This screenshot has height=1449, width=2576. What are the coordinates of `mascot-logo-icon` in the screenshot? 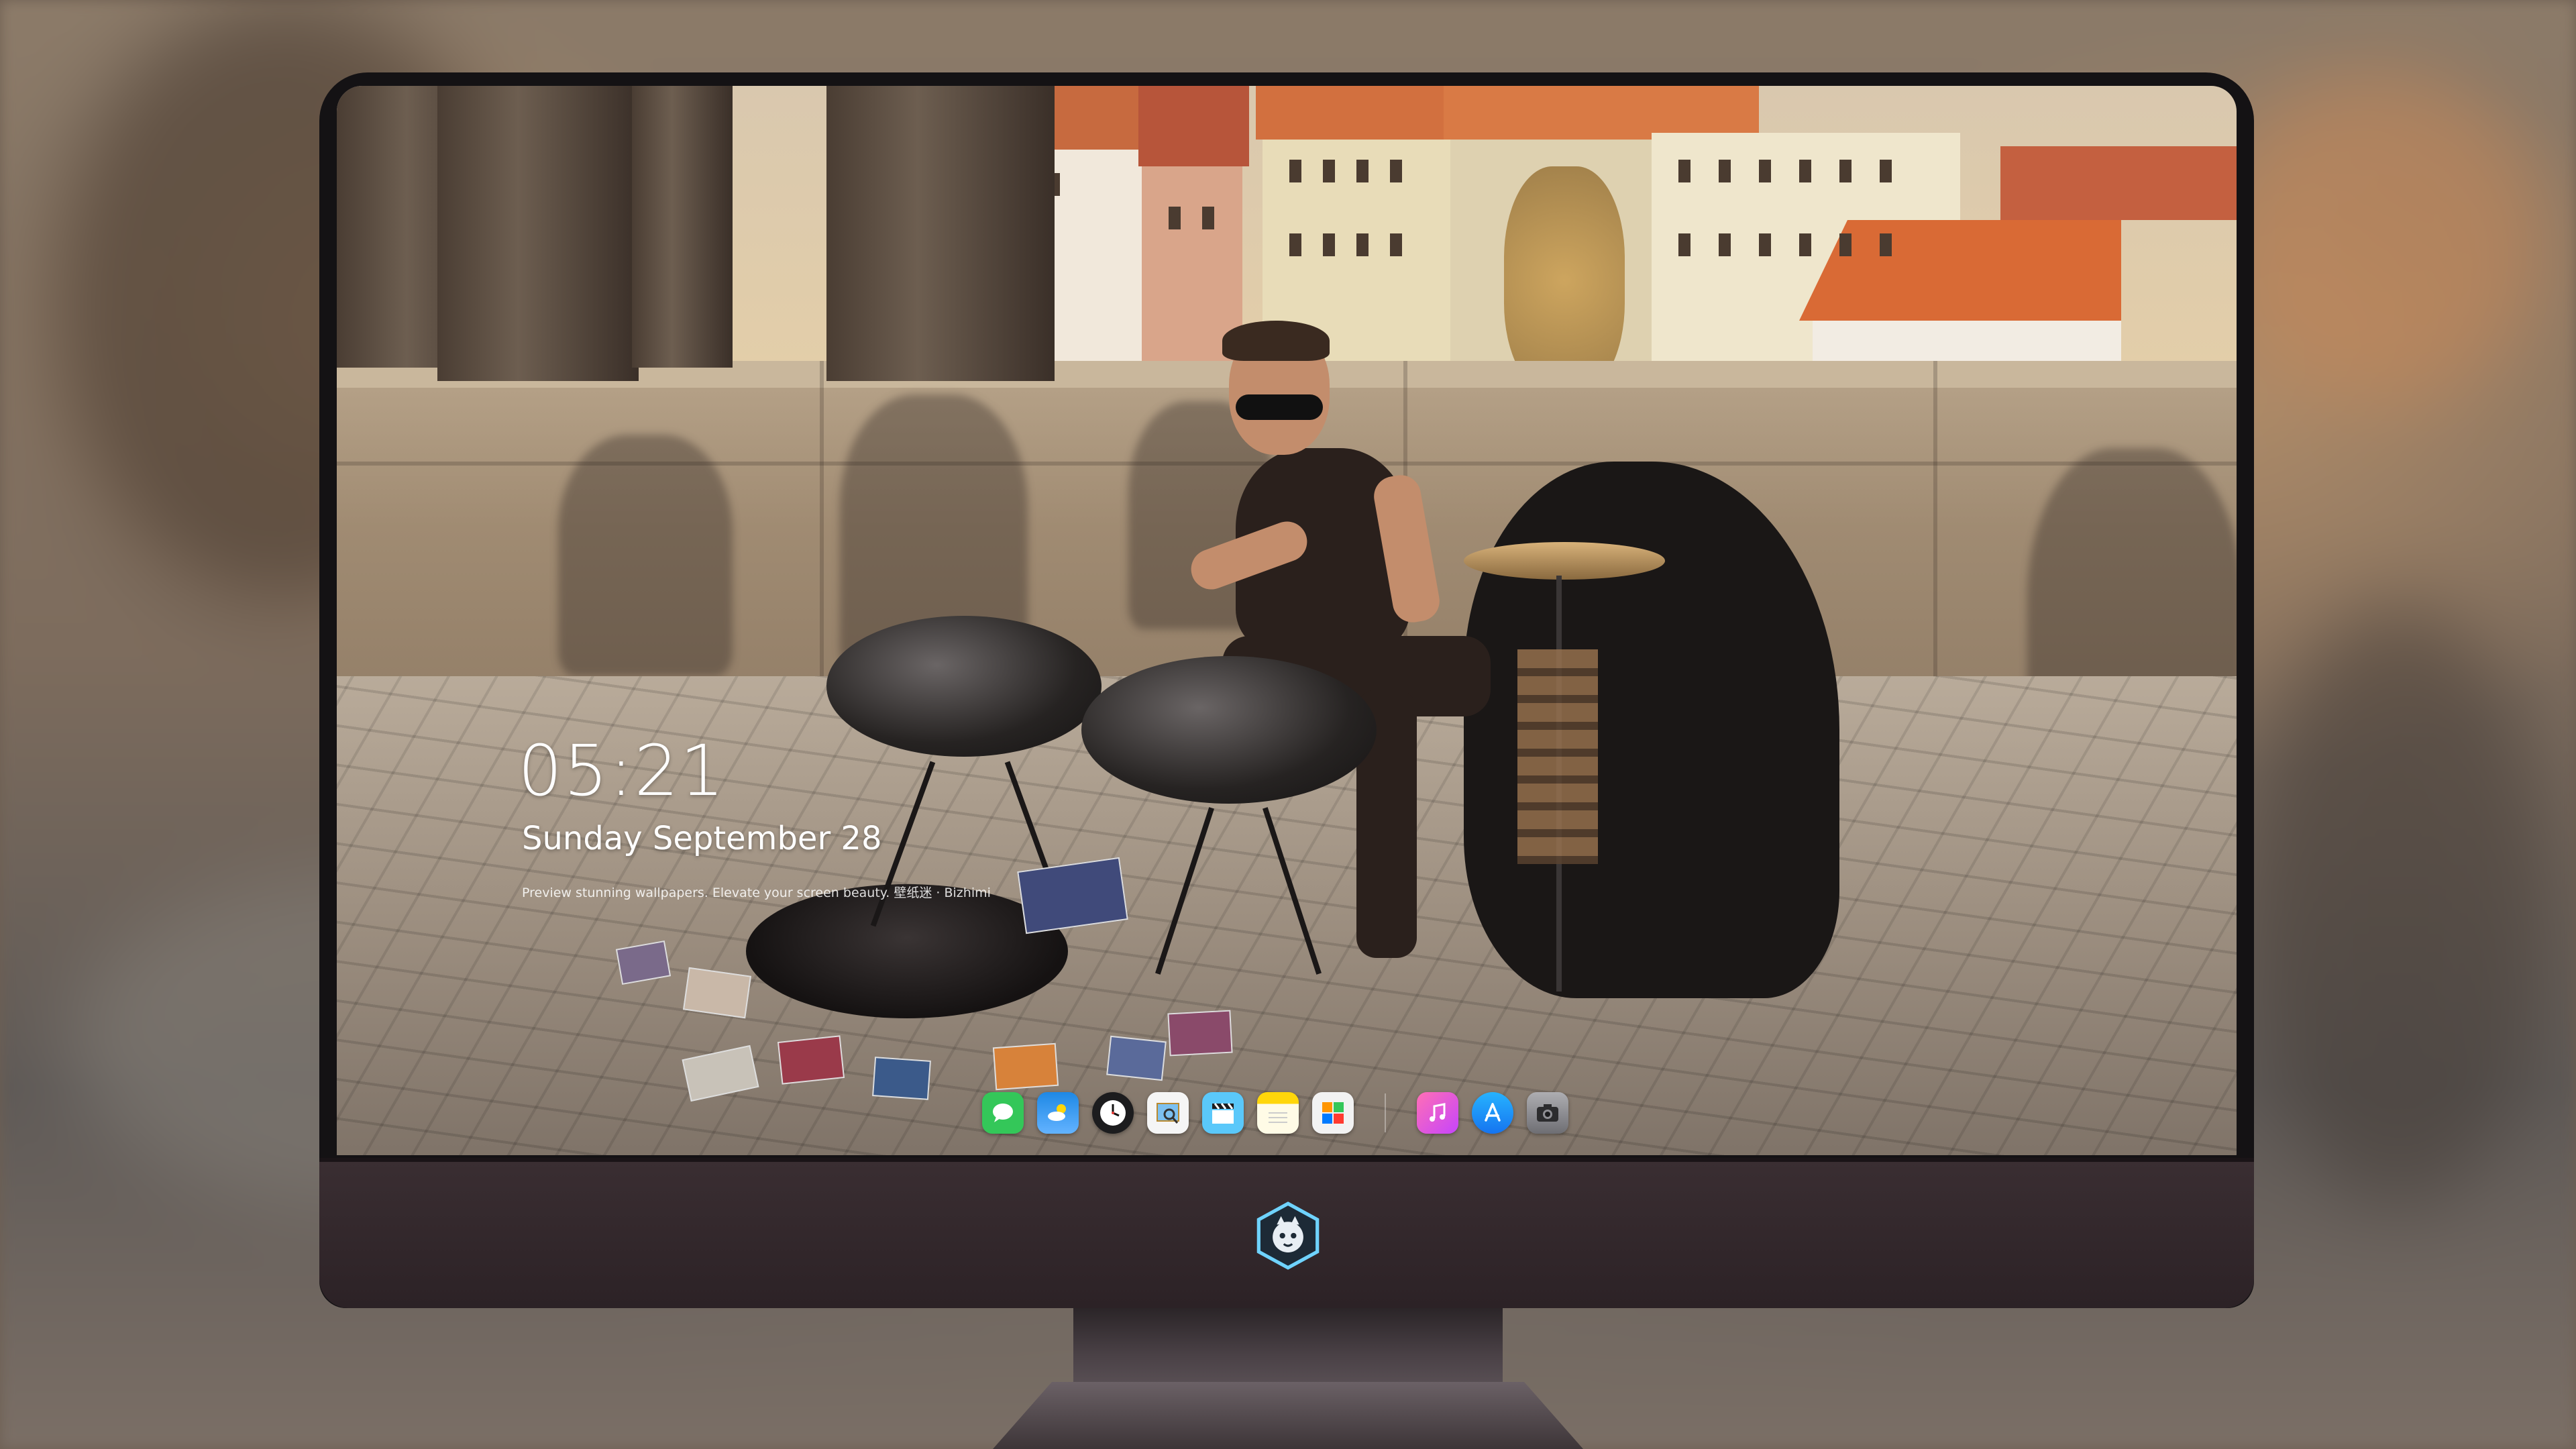 It's located at (1288, 1235).